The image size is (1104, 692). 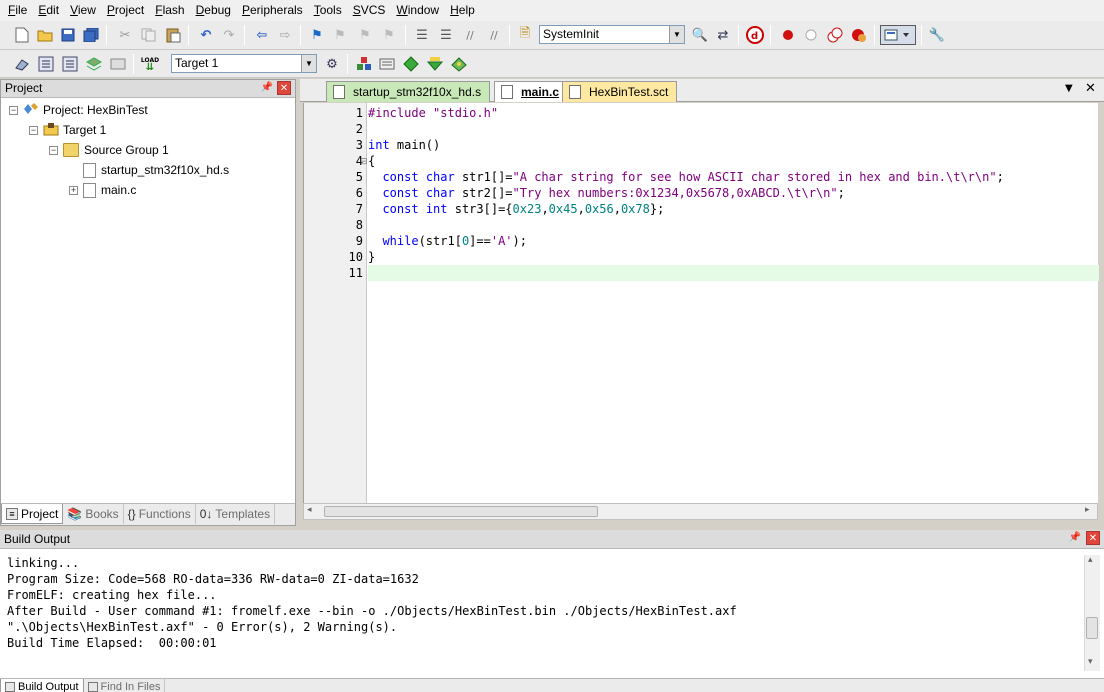 I want to click on find-icon: 🔍, so click(x=700, y=35).